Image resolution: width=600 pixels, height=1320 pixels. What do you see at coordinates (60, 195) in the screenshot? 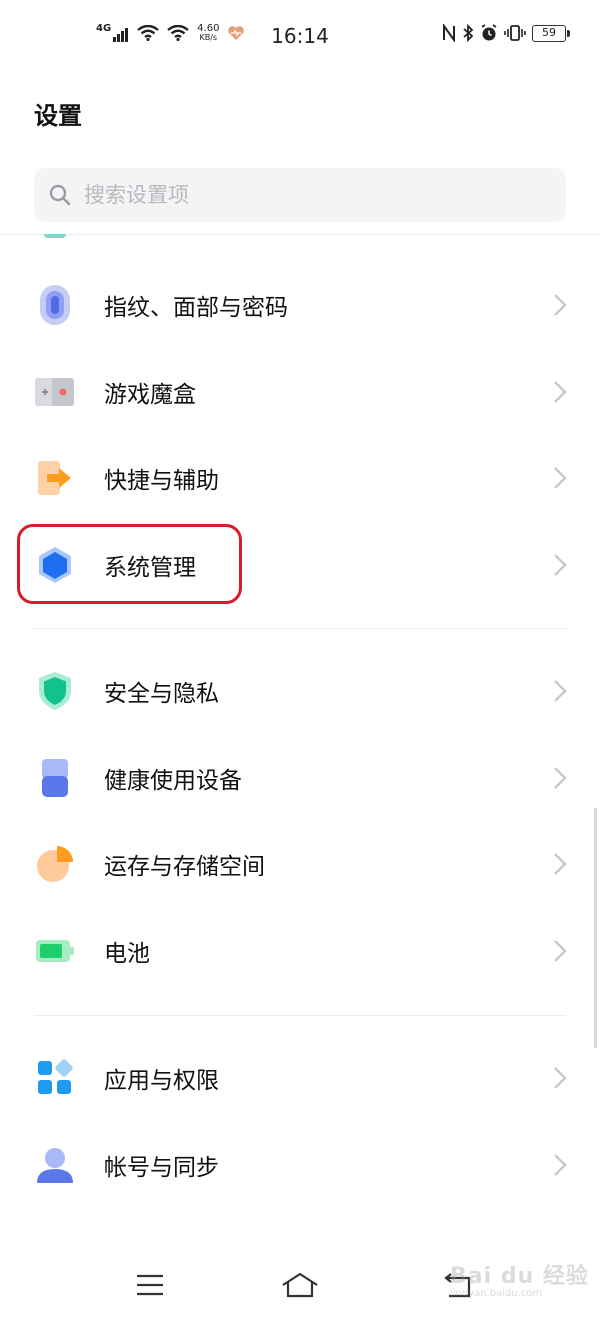
I see `search-icon` at bounding box center [60, 195].